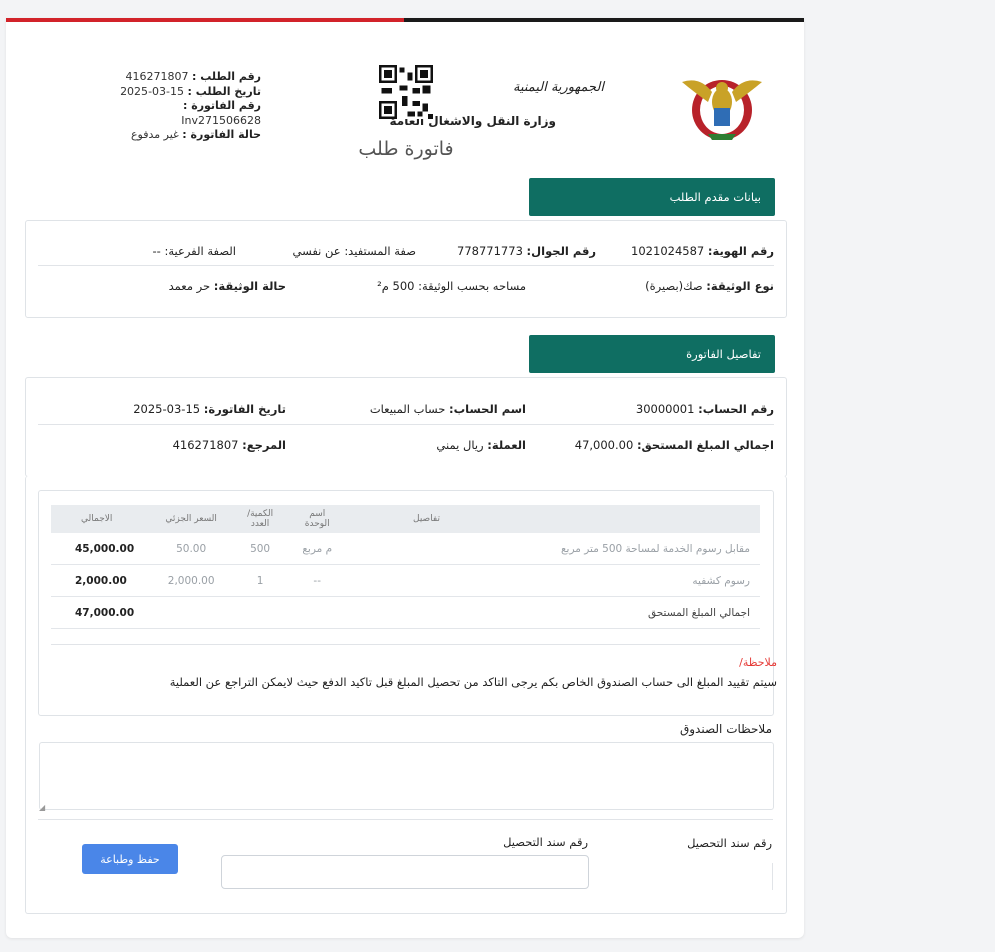  What do you see at coordinates (102, 519) in the screenshot?
I see `col-total: الاجمالي` at bounding box center [102, 519].